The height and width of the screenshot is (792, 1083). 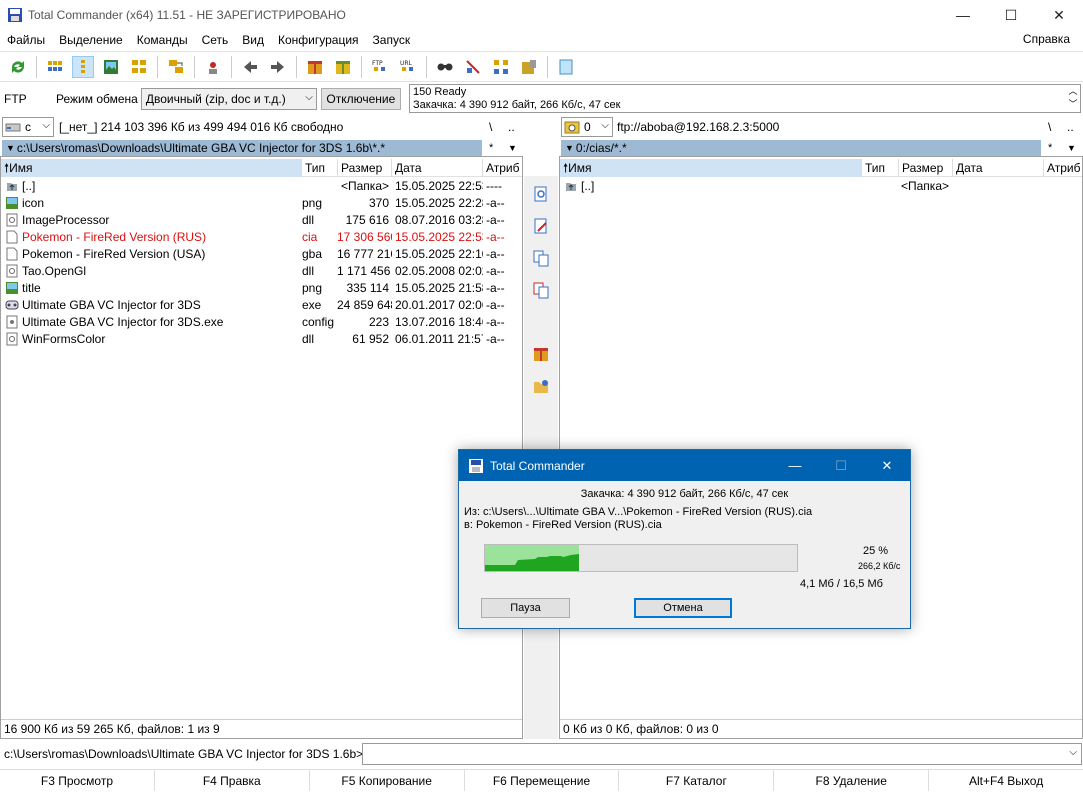 I want to click on minimize-button: —, so click(x=963, y=15).